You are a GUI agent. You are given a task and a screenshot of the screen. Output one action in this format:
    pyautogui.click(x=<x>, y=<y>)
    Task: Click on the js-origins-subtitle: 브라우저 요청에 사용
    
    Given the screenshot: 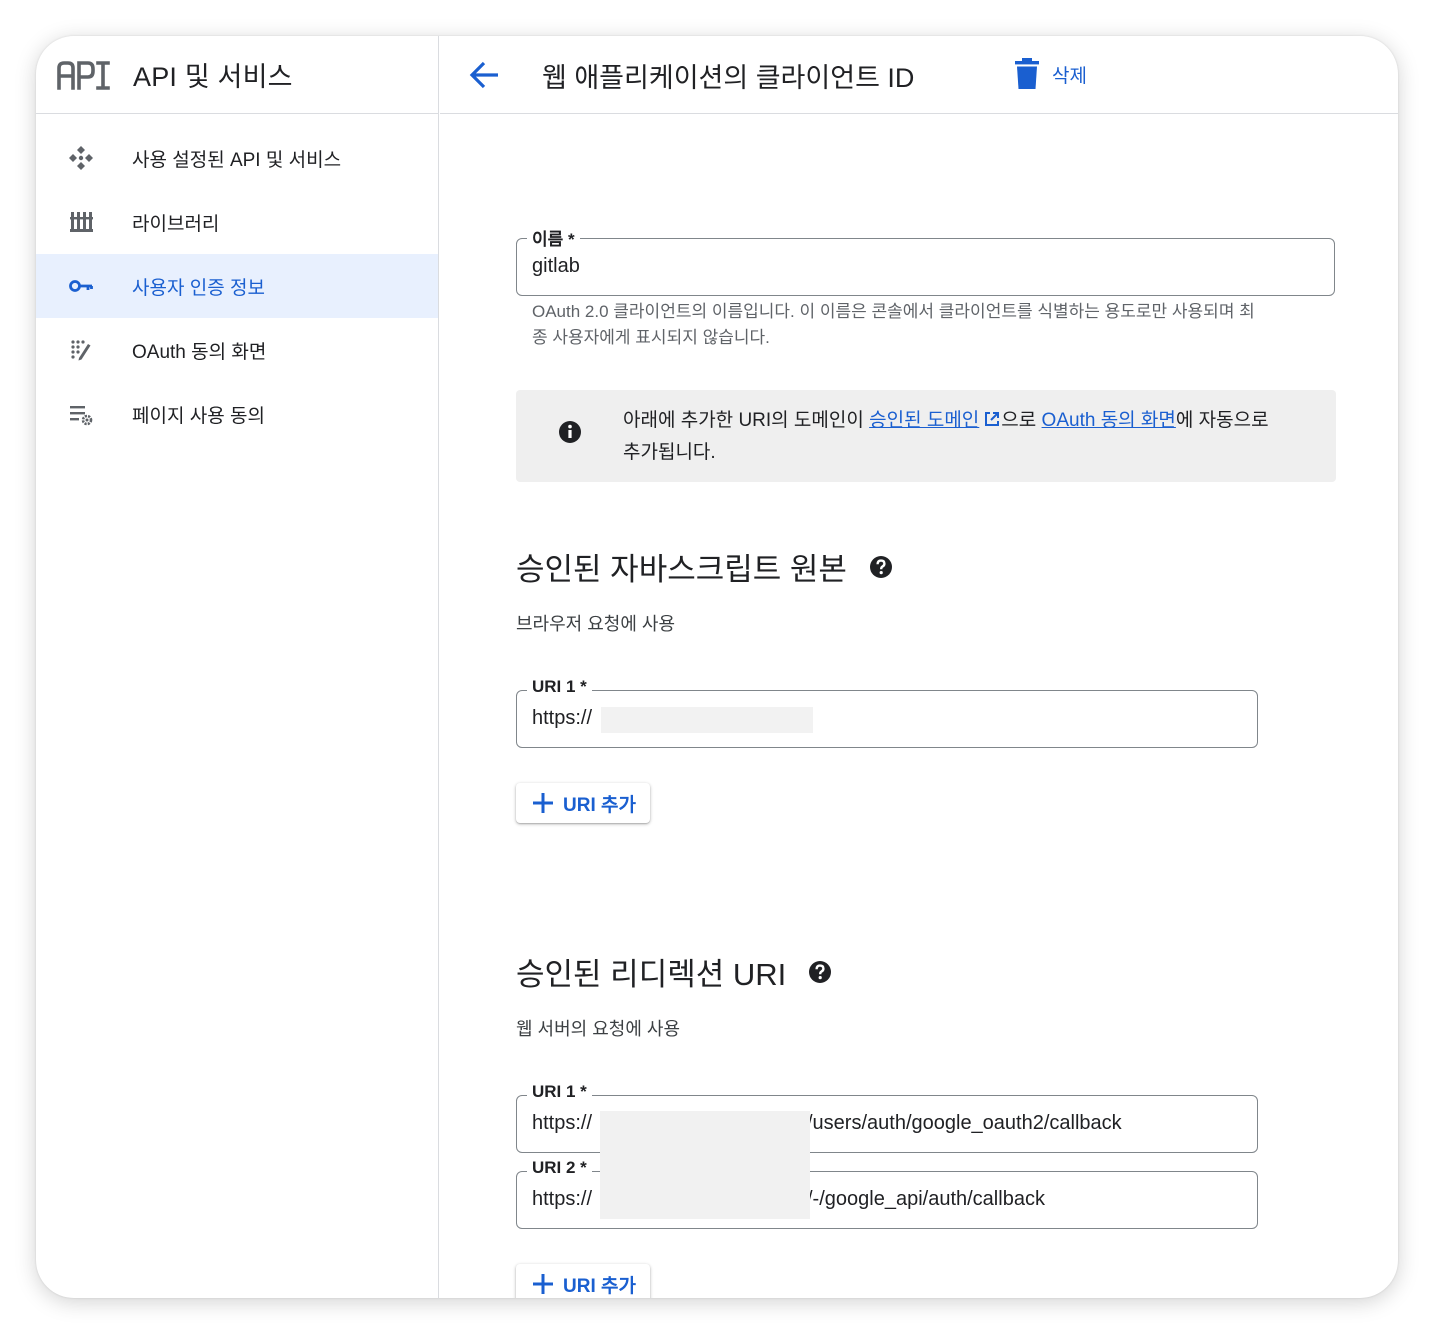 What is the action you would take?
    pyautogui.click(x=596, y=624)
    